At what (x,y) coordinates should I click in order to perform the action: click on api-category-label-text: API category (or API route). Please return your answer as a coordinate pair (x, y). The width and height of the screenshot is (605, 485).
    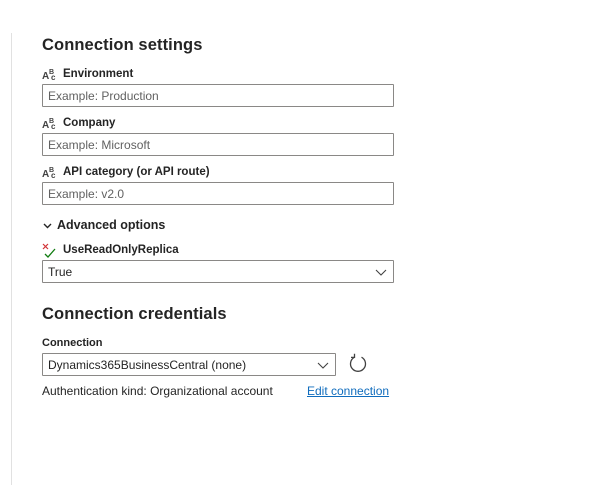
    Looking at the image, I should click on (136, 172).